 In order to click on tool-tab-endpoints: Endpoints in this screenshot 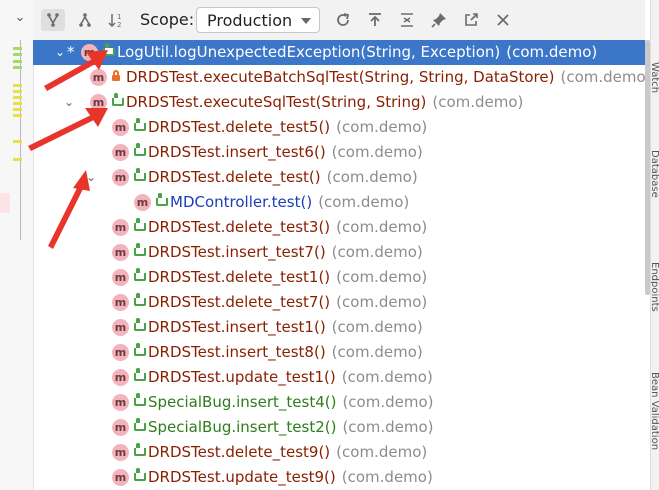, I will do `click(655, 294)`.